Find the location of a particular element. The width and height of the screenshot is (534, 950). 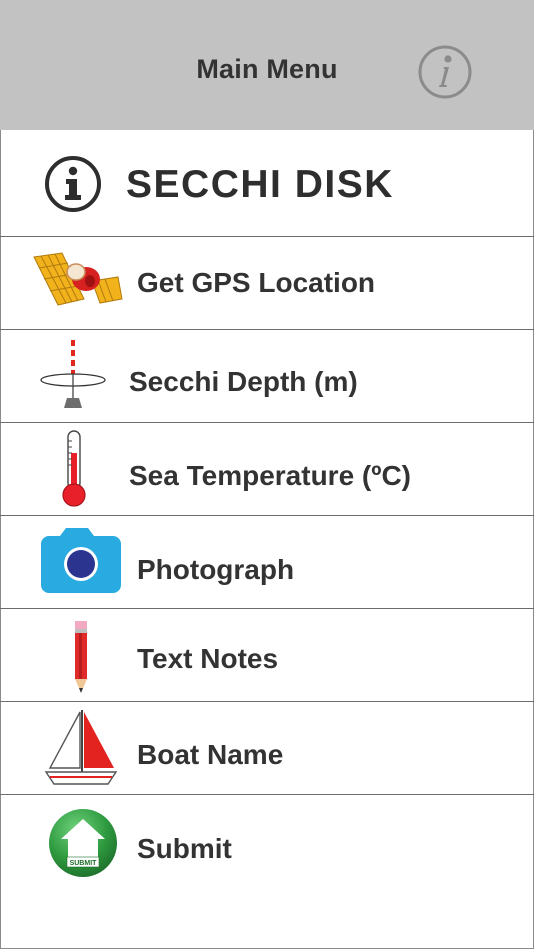

brand-banner: SECCHI DISK is located at coordinates (267, 183).